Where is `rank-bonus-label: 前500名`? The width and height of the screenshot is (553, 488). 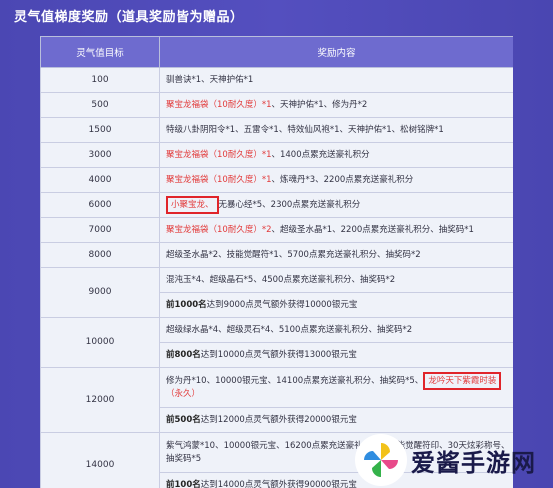 rank-bonus-label: 前500名 is located at coordinates (183, 419).